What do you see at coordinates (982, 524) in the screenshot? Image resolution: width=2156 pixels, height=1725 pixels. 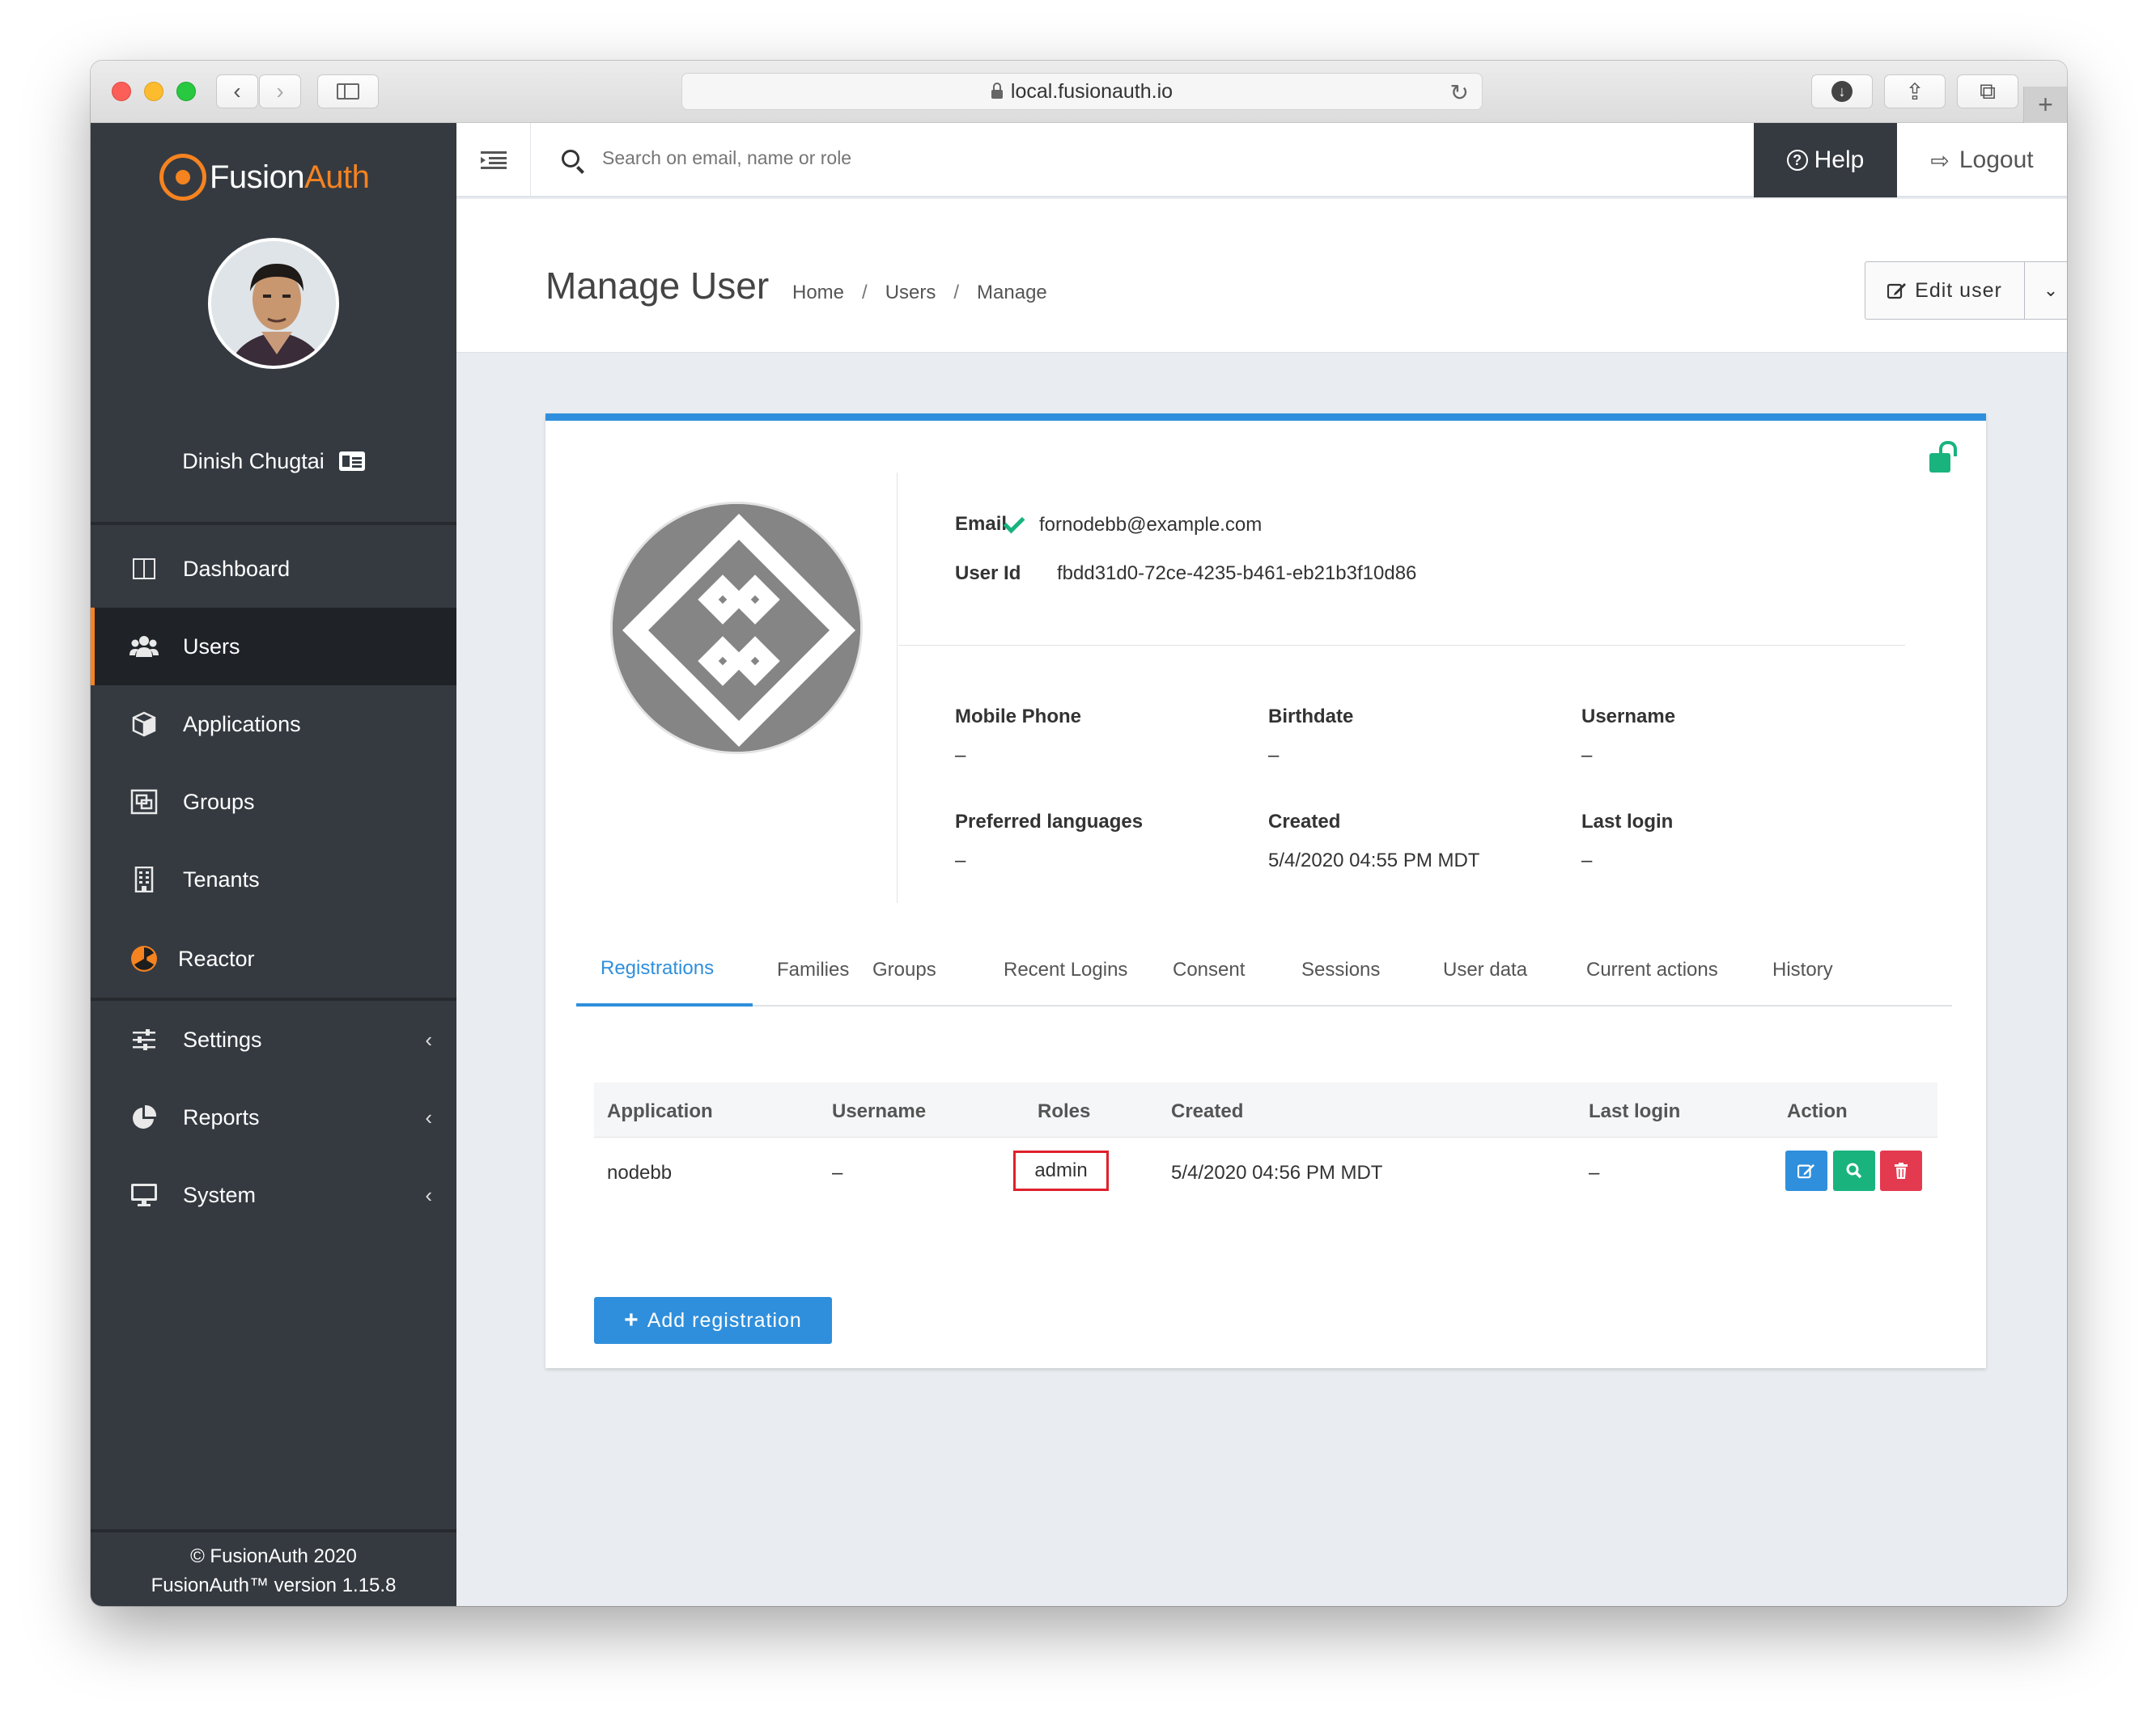 I see `email-label: Email` at bounding box center [982, 524].